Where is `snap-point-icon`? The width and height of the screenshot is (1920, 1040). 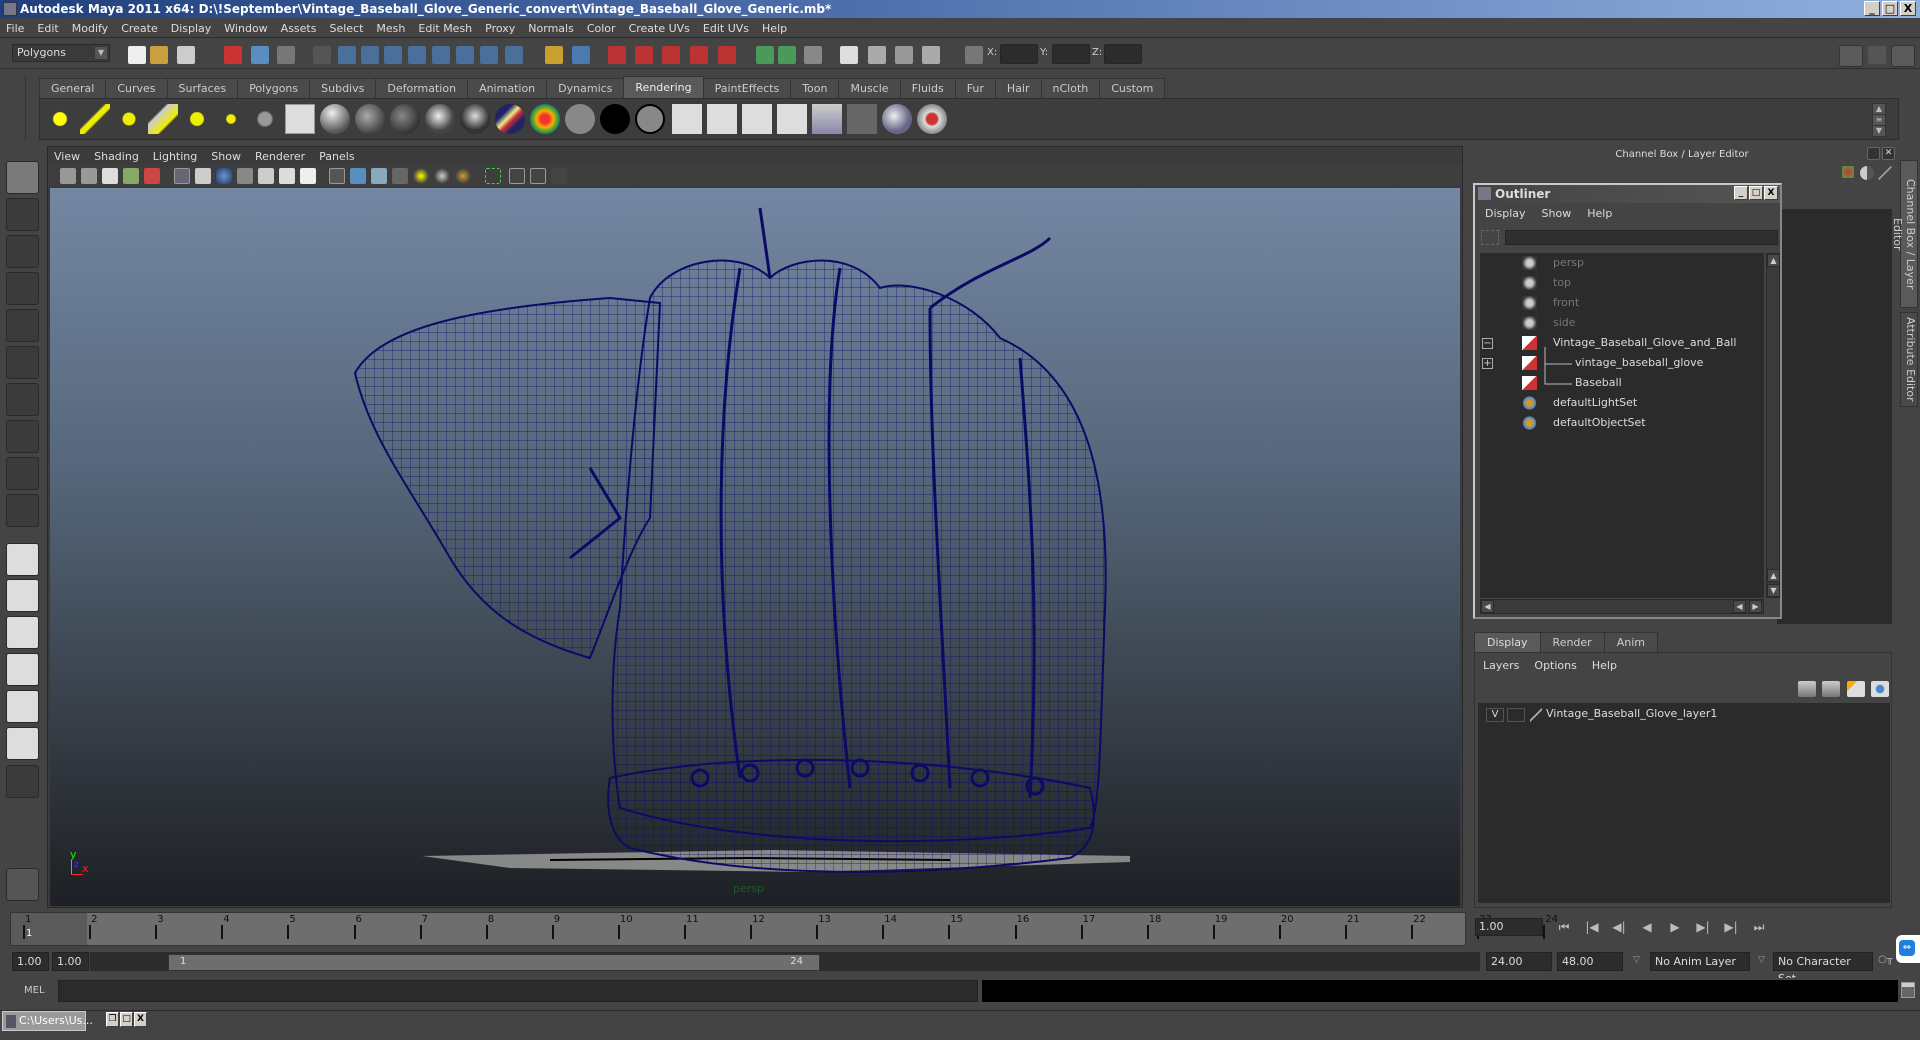
snap-point-icon is located at coordinates (393, 55).